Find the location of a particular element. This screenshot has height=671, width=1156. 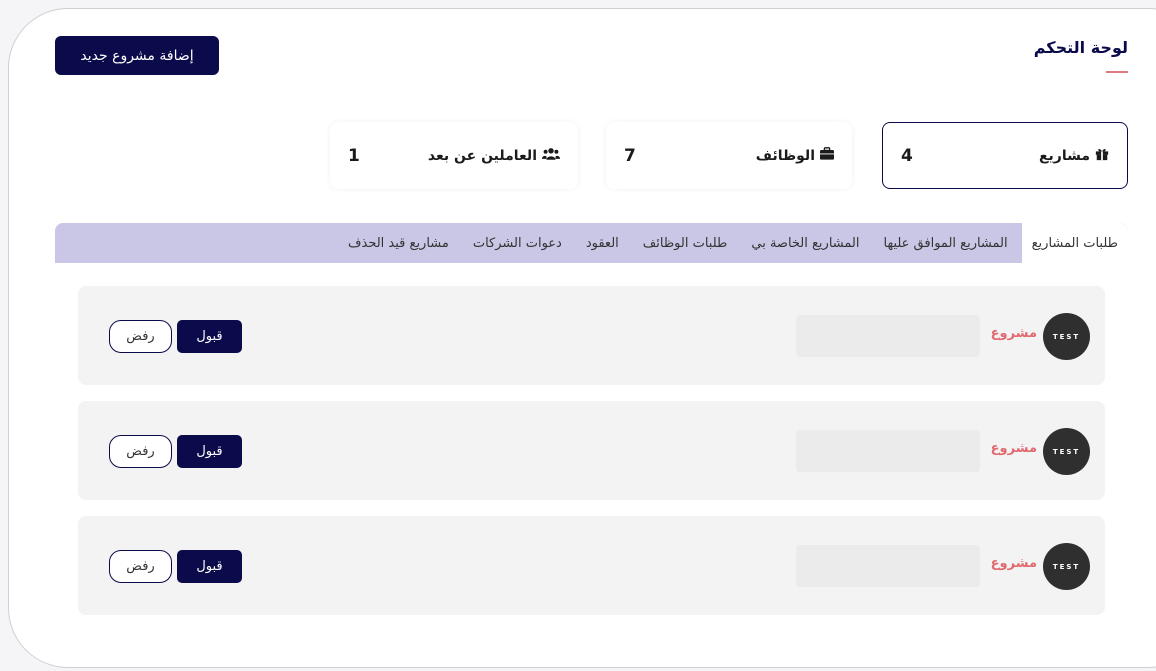

stat-label-wrap: الوظائف is located at coordinates (795, 155).